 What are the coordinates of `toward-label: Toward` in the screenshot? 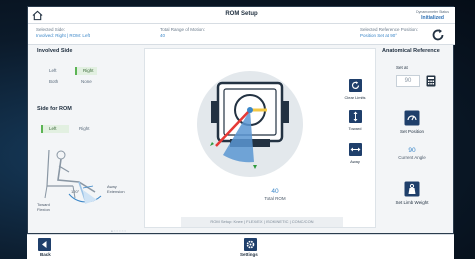 It's located at (355, 128).